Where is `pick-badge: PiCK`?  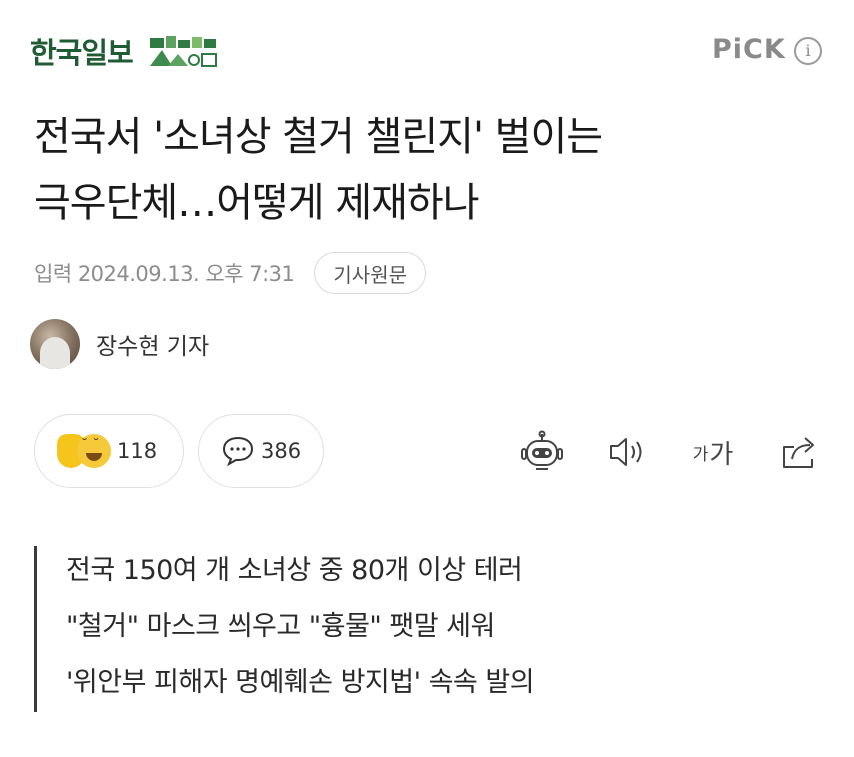 pick-badge: PiCK is located at coordinates (749, 49).